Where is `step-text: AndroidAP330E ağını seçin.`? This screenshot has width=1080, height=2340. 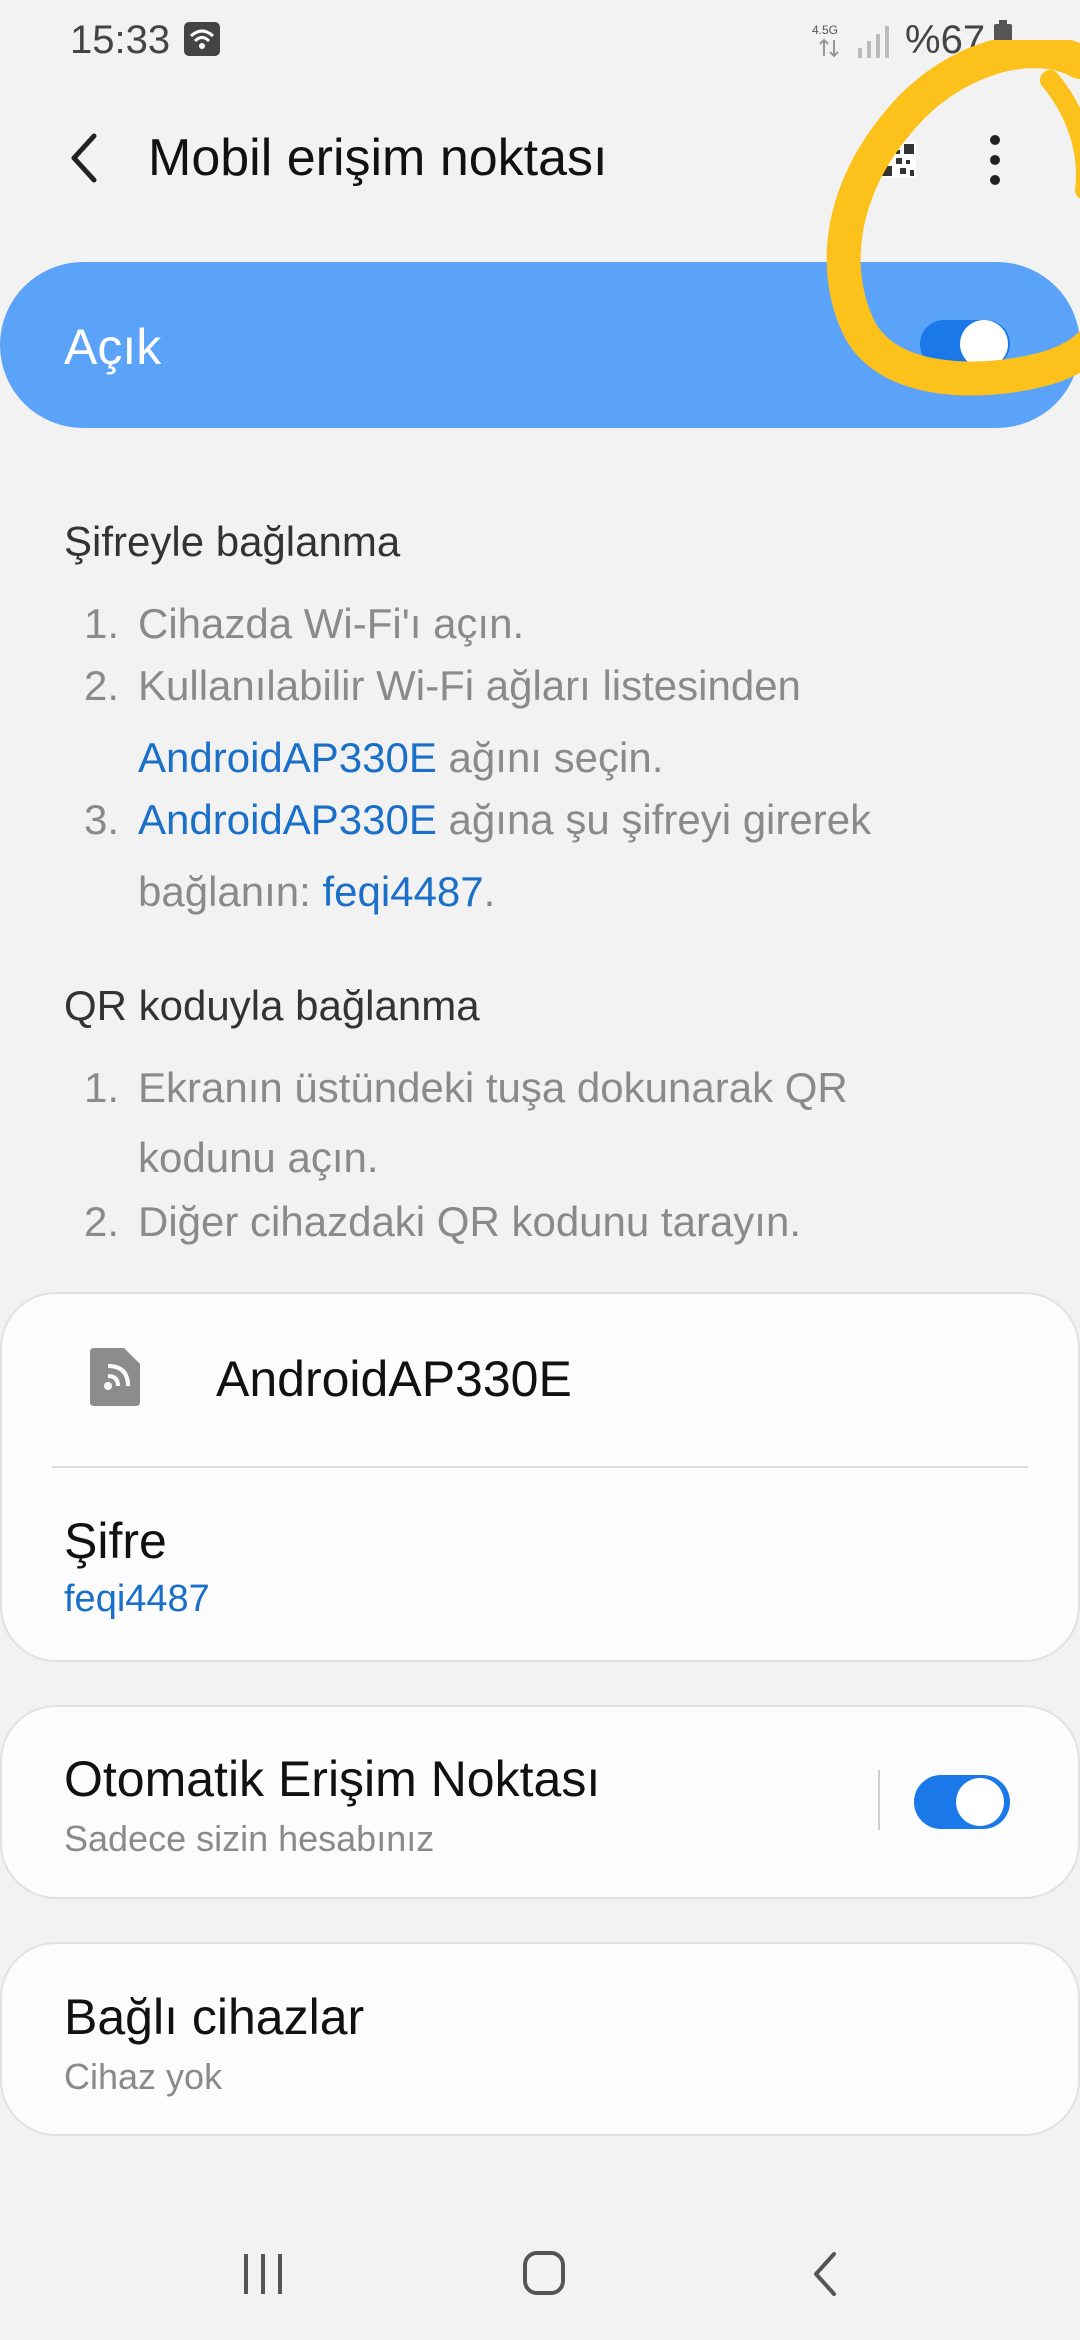
step-text: AndroidAP330E ağını seçin. is located at coordinates (401, 757).